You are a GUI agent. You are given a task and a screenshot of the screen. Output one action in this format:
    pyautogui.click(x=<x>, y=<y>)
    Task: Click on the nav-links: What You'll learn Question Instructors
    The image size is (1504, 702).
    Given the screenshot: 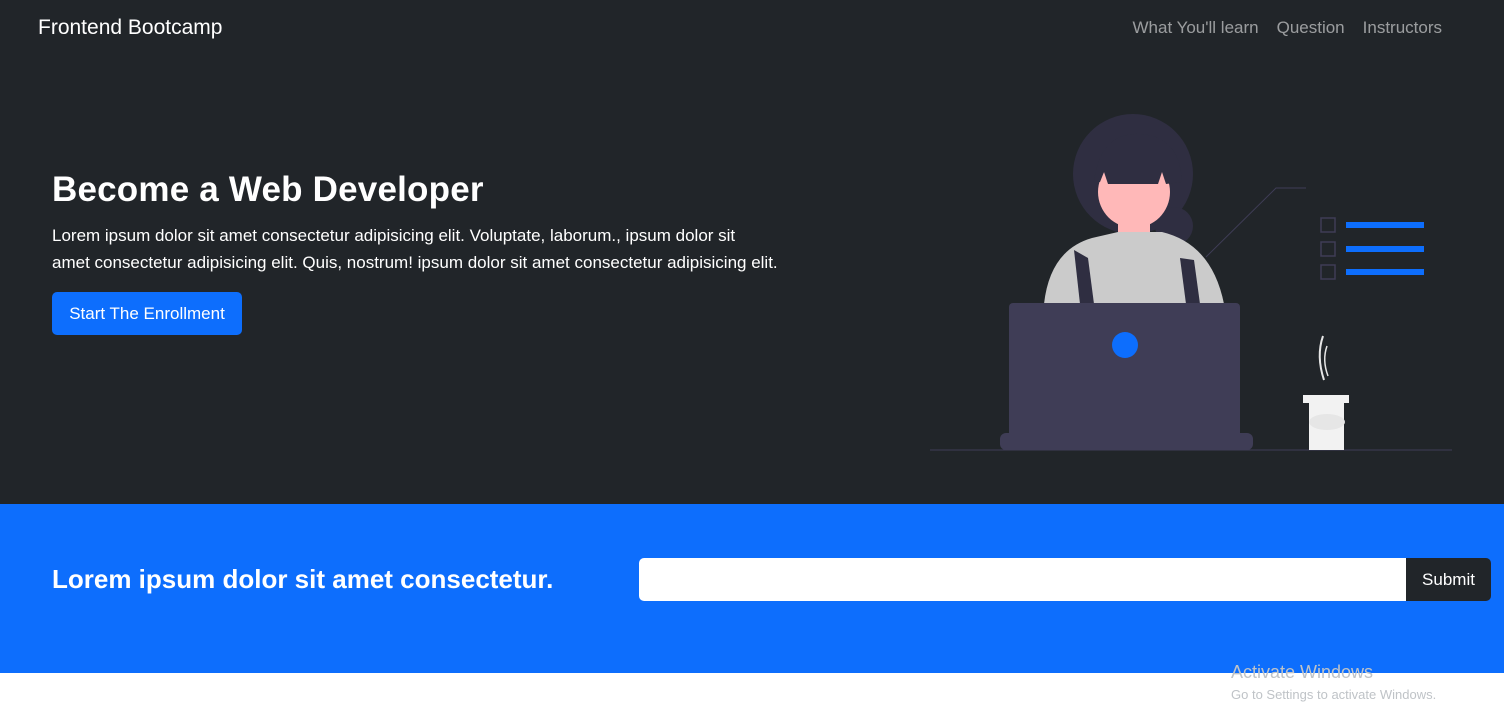 What is the action you would take?
    pyautogui.click(x=1287, y=28)
    